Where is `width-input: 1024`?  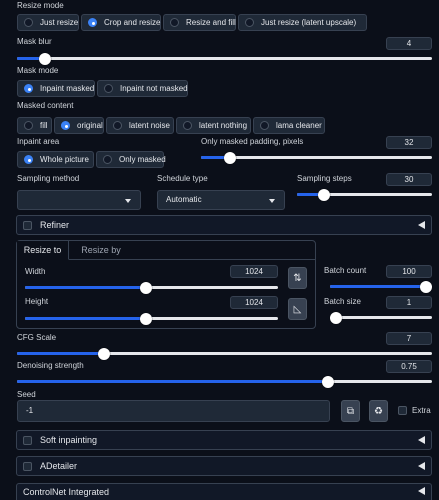 width-input: 1024 is located at coordinates (254, 271).